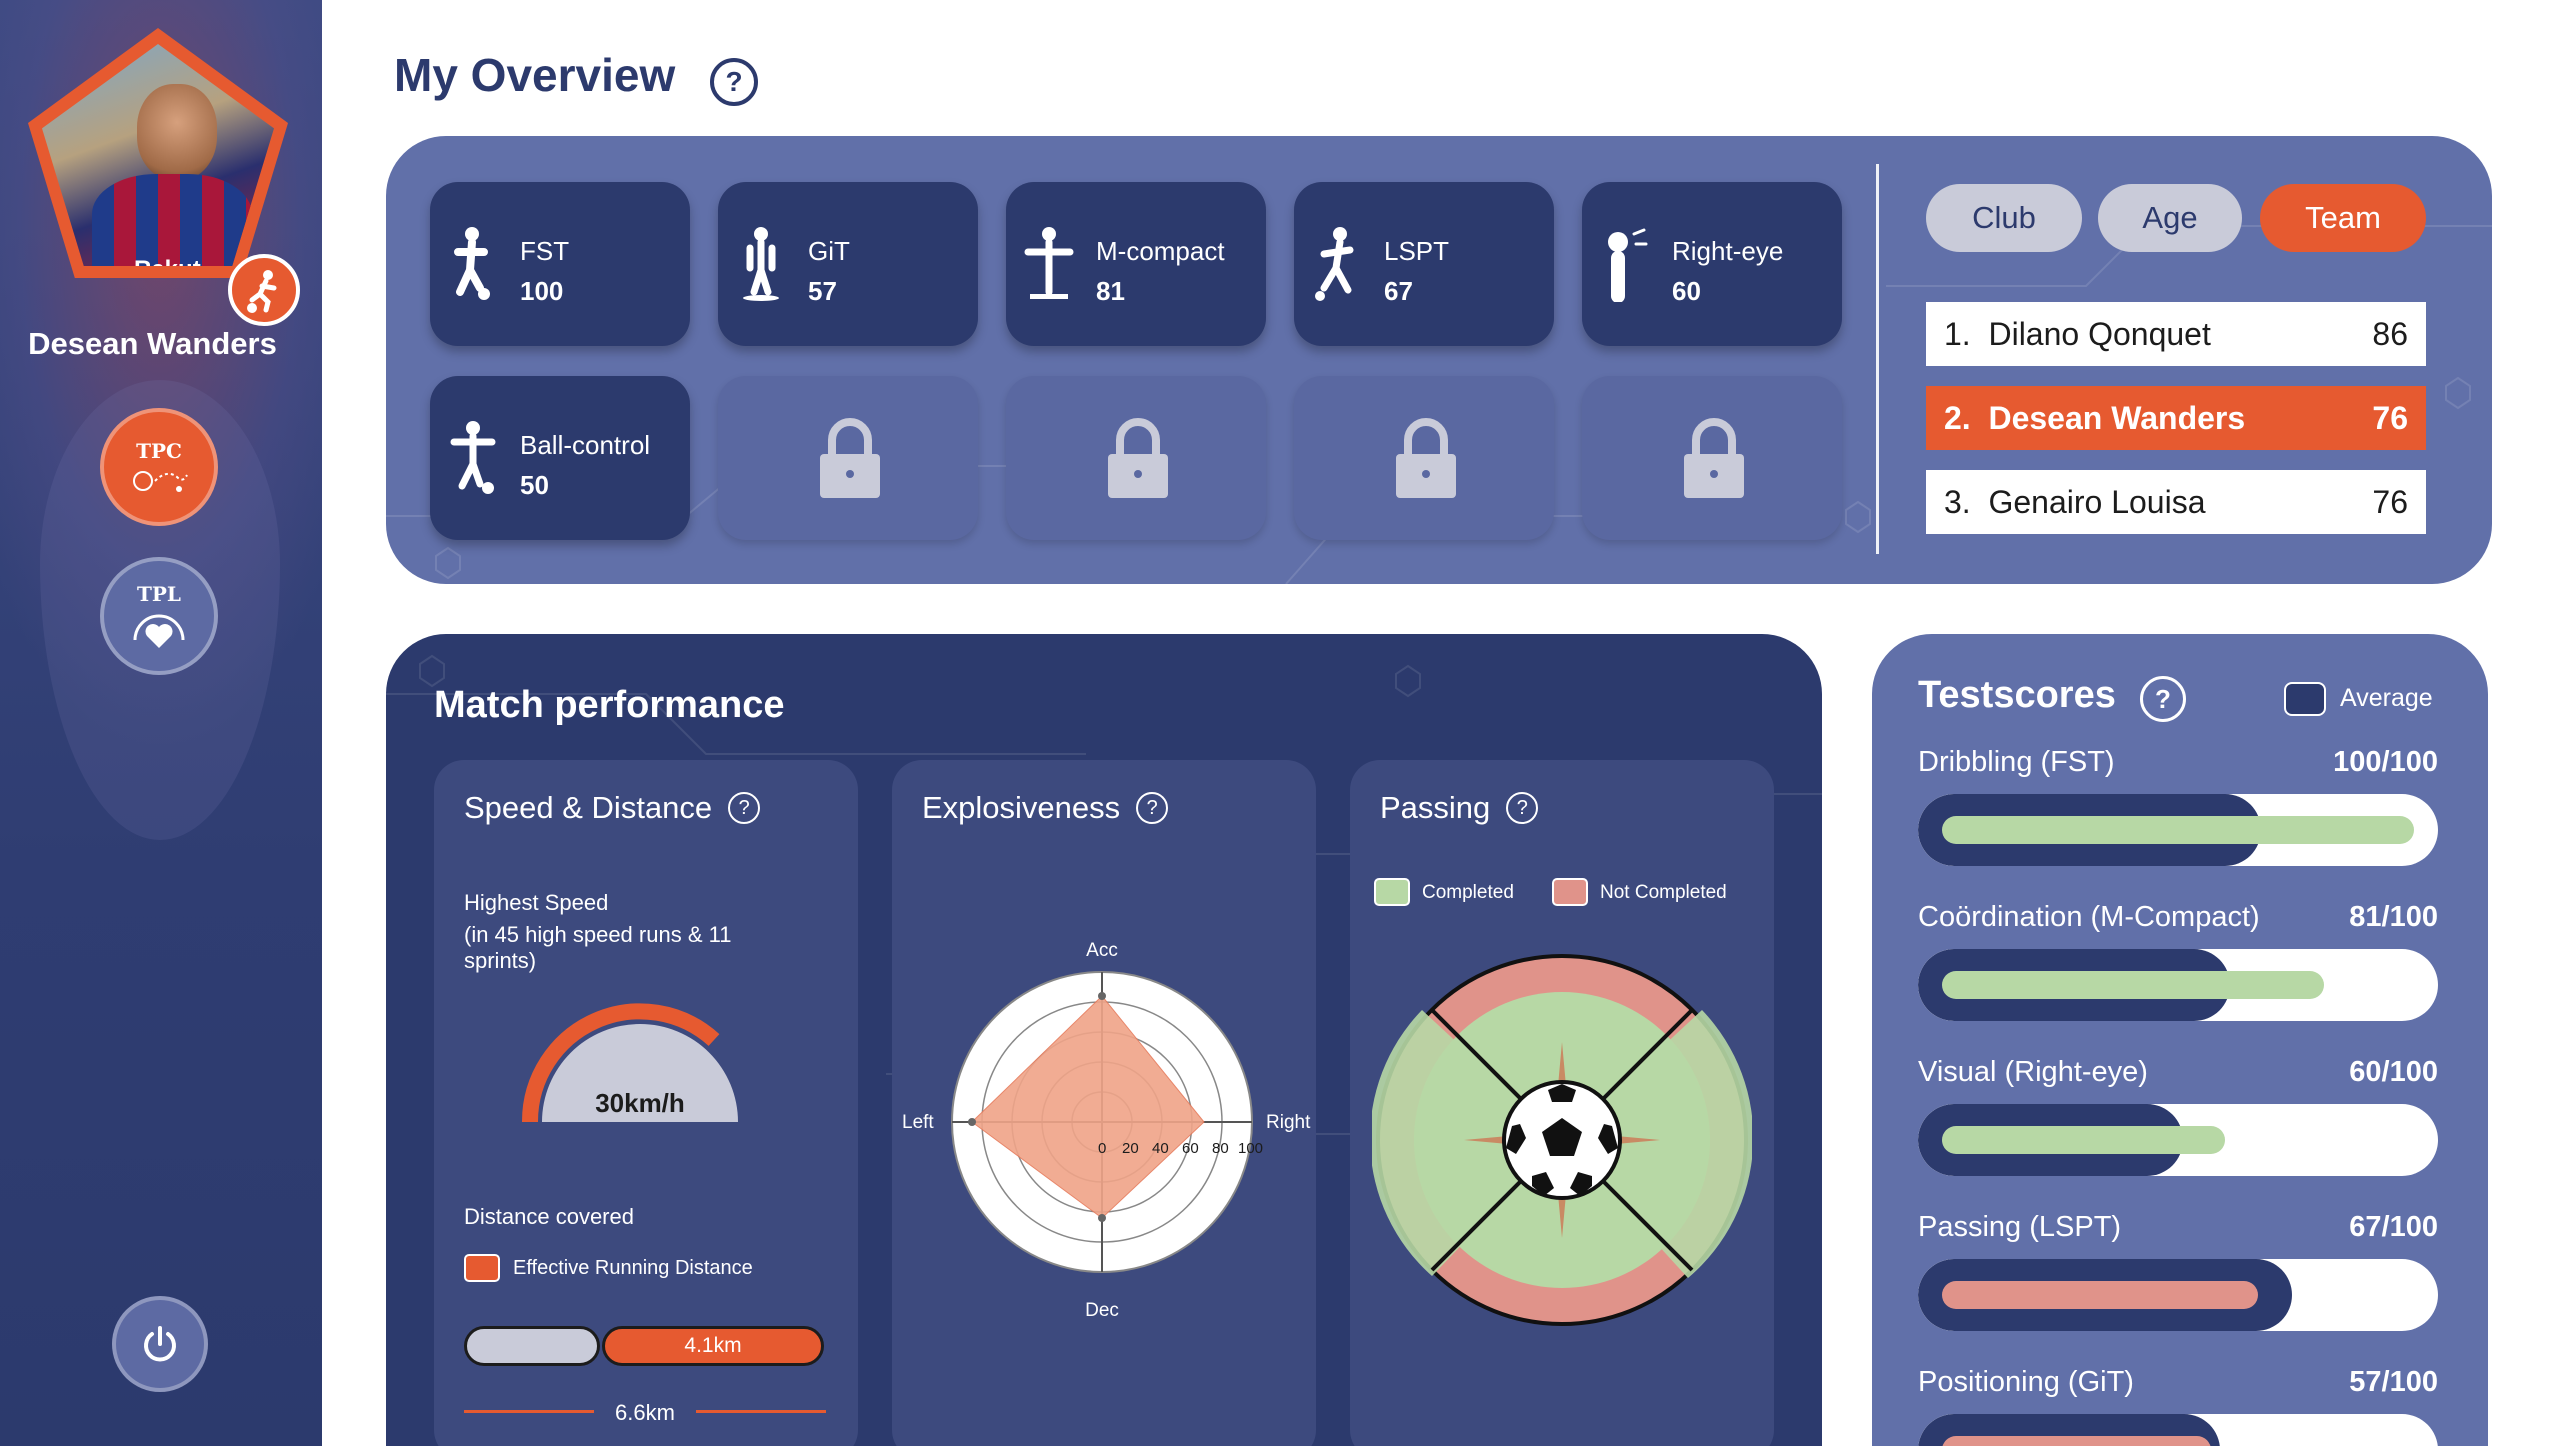 The width and height of the screenshot is (2552, 1446). What do you see at coordinates (1628, 265) in the screenshot?
I see `player-eye-icon` at bounding box center [1628, 265].